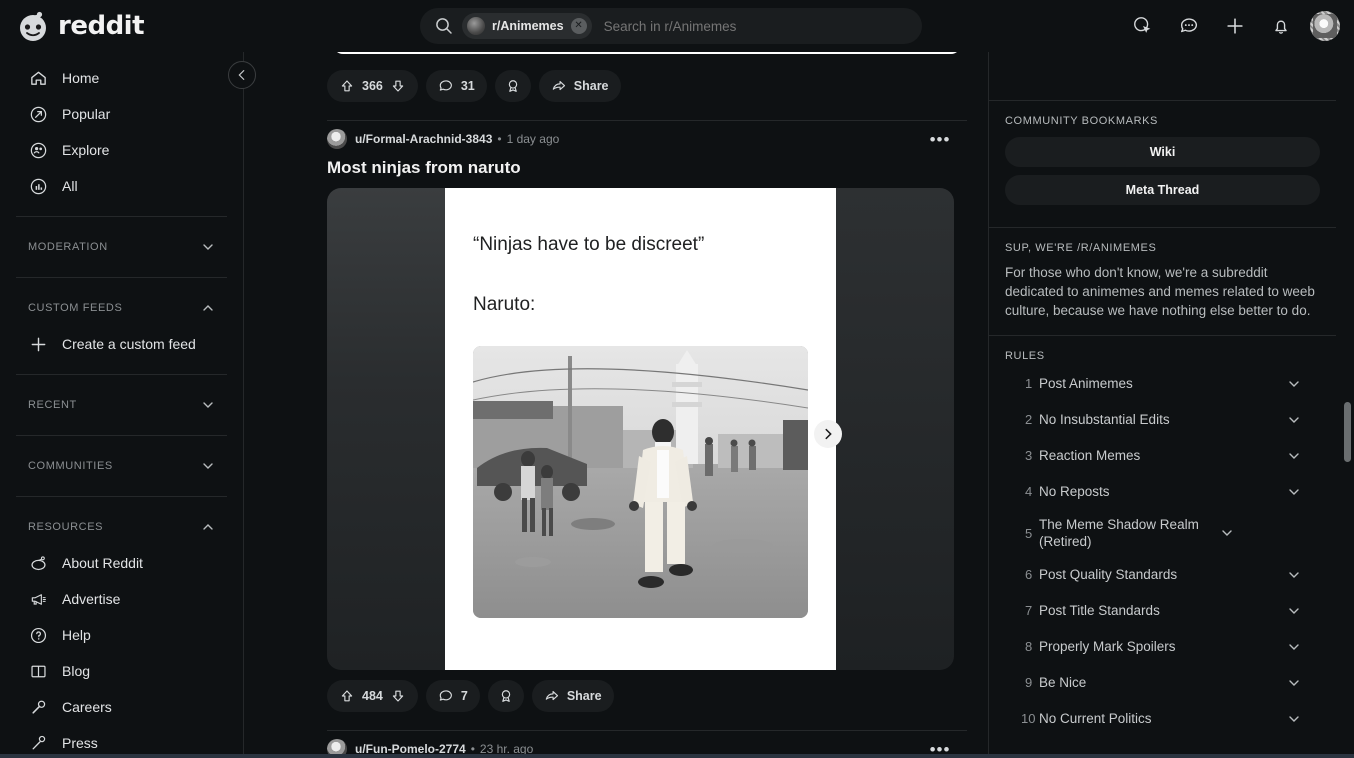 This screenshot has height=758, width=1354. What do you see at coordinates (1162, 492) in the screenshot?
I see `rule-item: 4 No Reposts` at bounding box center [1162, 492].